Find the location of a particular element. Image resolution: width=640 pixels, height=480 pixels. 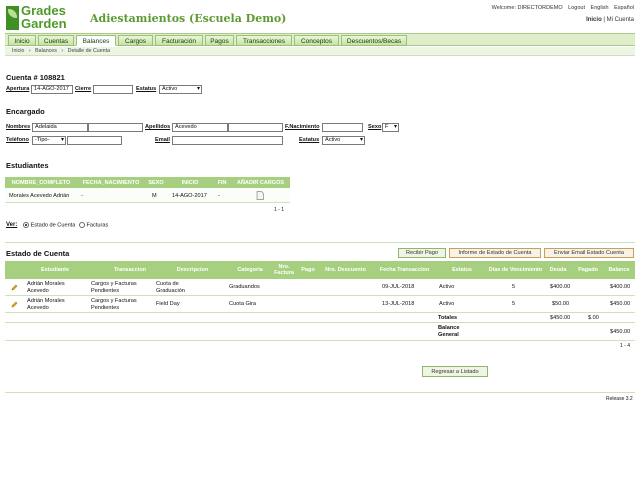

estudiante-fin: - is located at coordinates (219, 196).